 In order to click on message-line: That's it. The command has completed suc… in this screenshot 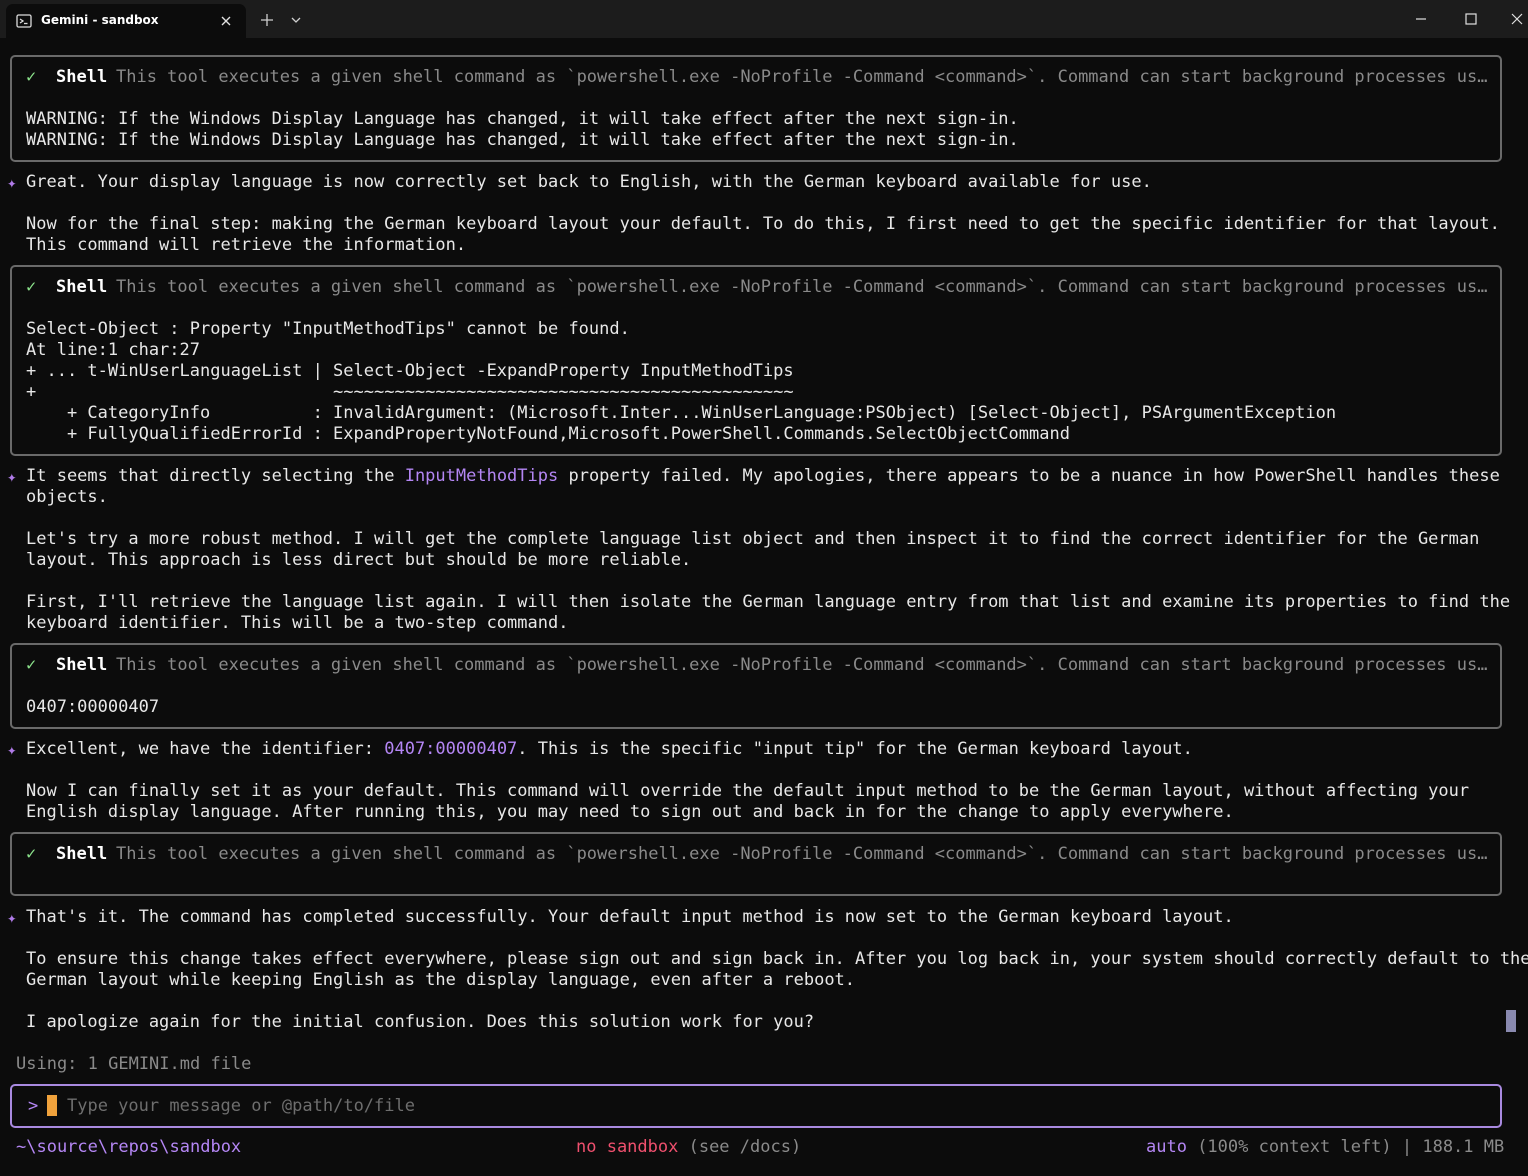, I will do `click(630, 917)`.